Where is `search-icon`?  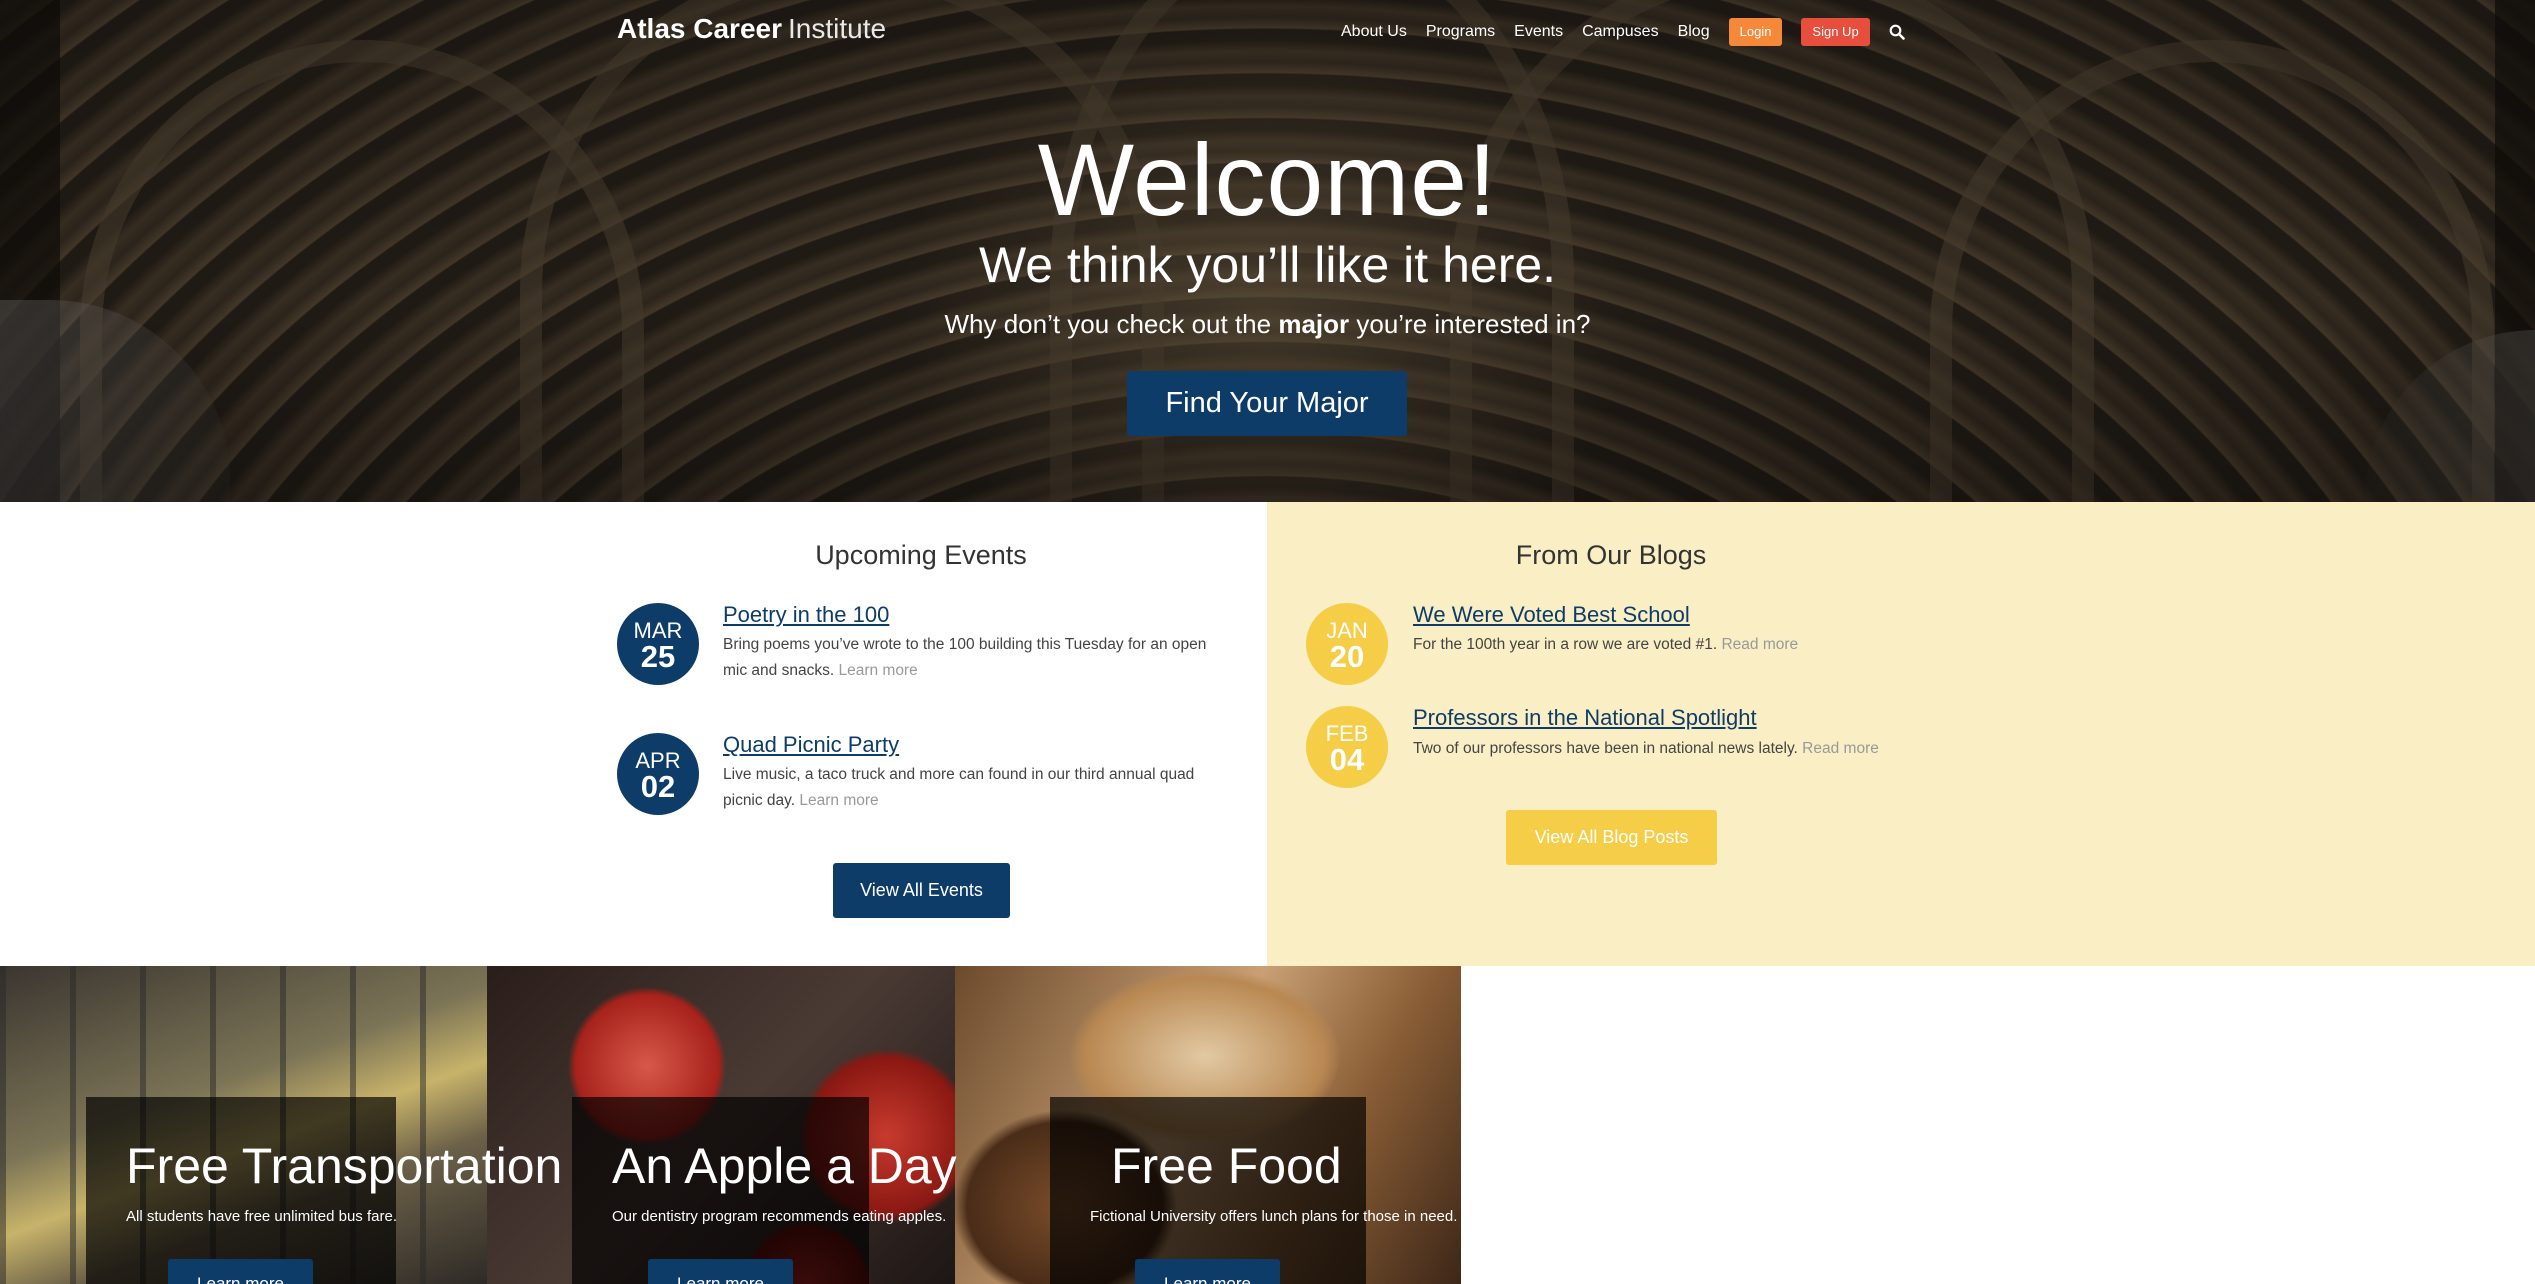
search-icon is located at coordinates (1897, 32).